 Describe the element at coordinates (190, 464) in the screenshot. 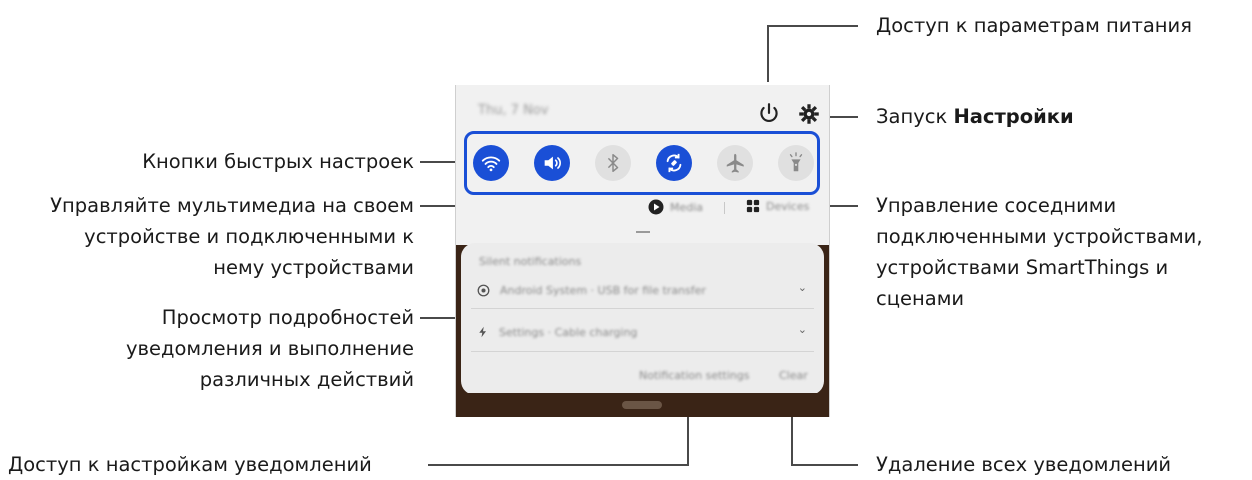

I see `callout-notification-settings: Доступ к настройкам уведомлений` at that location.